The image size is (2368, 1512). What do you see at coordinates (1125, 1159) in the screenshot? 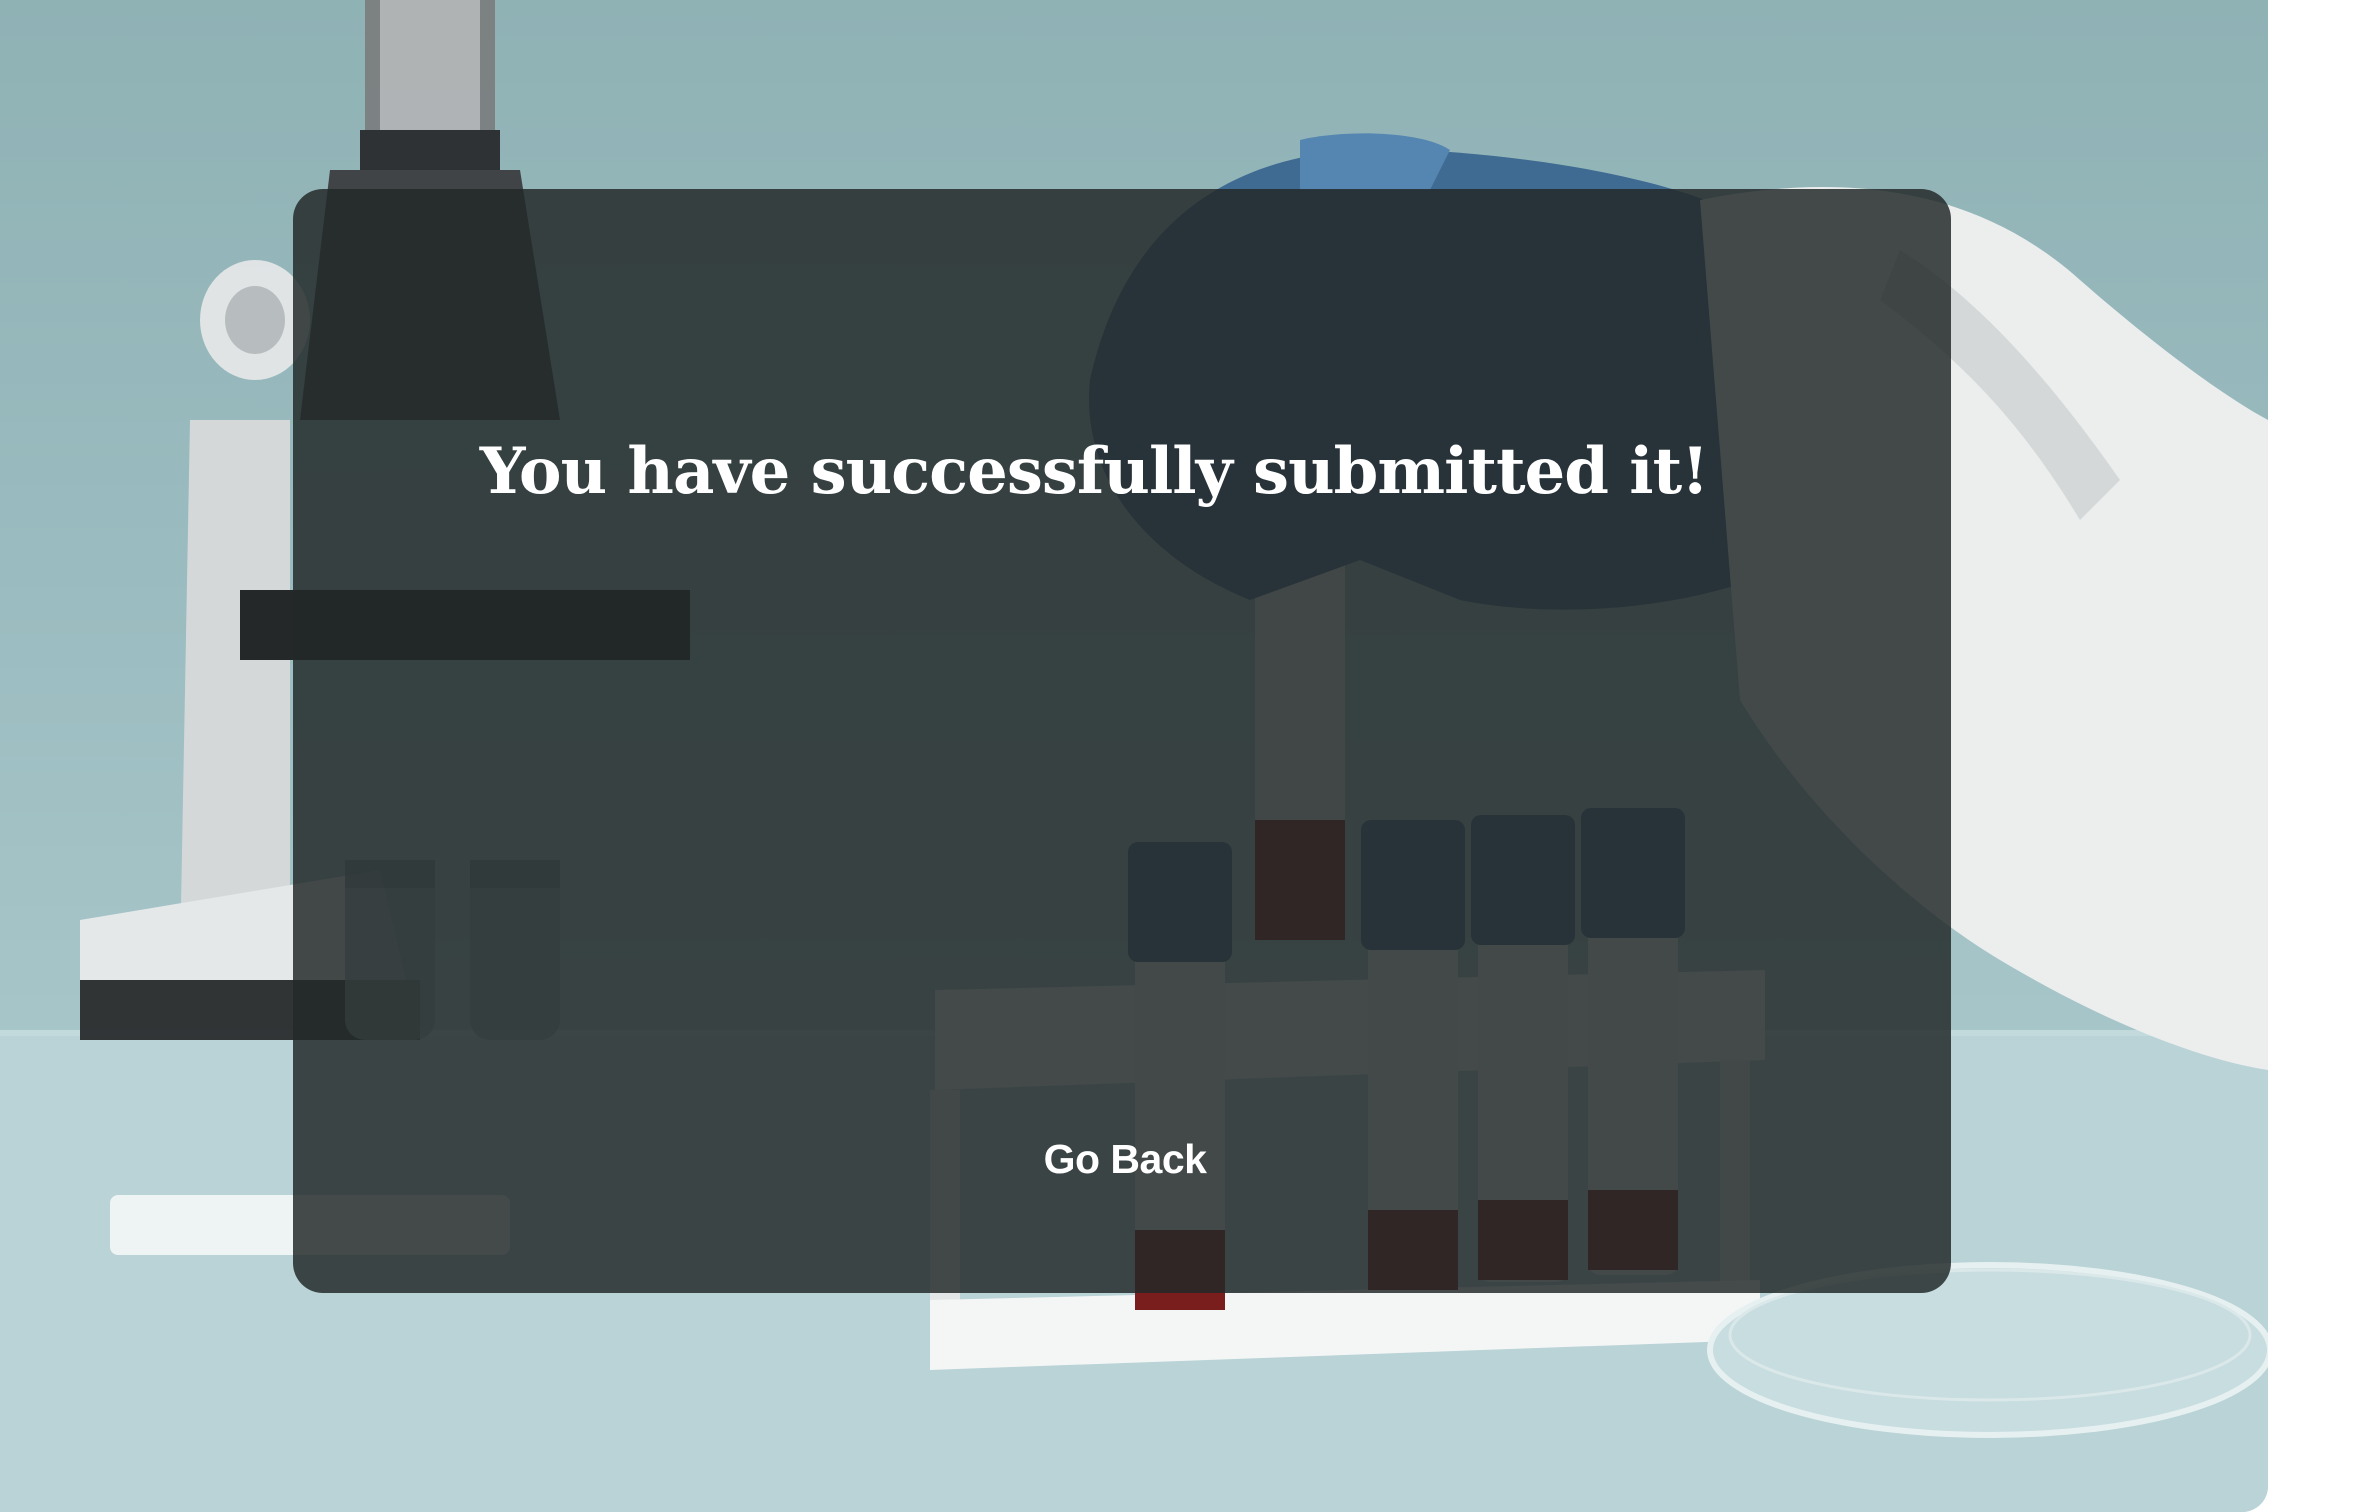
I see `go-back-button: Go Back` at bounding box center [1125, 1159].